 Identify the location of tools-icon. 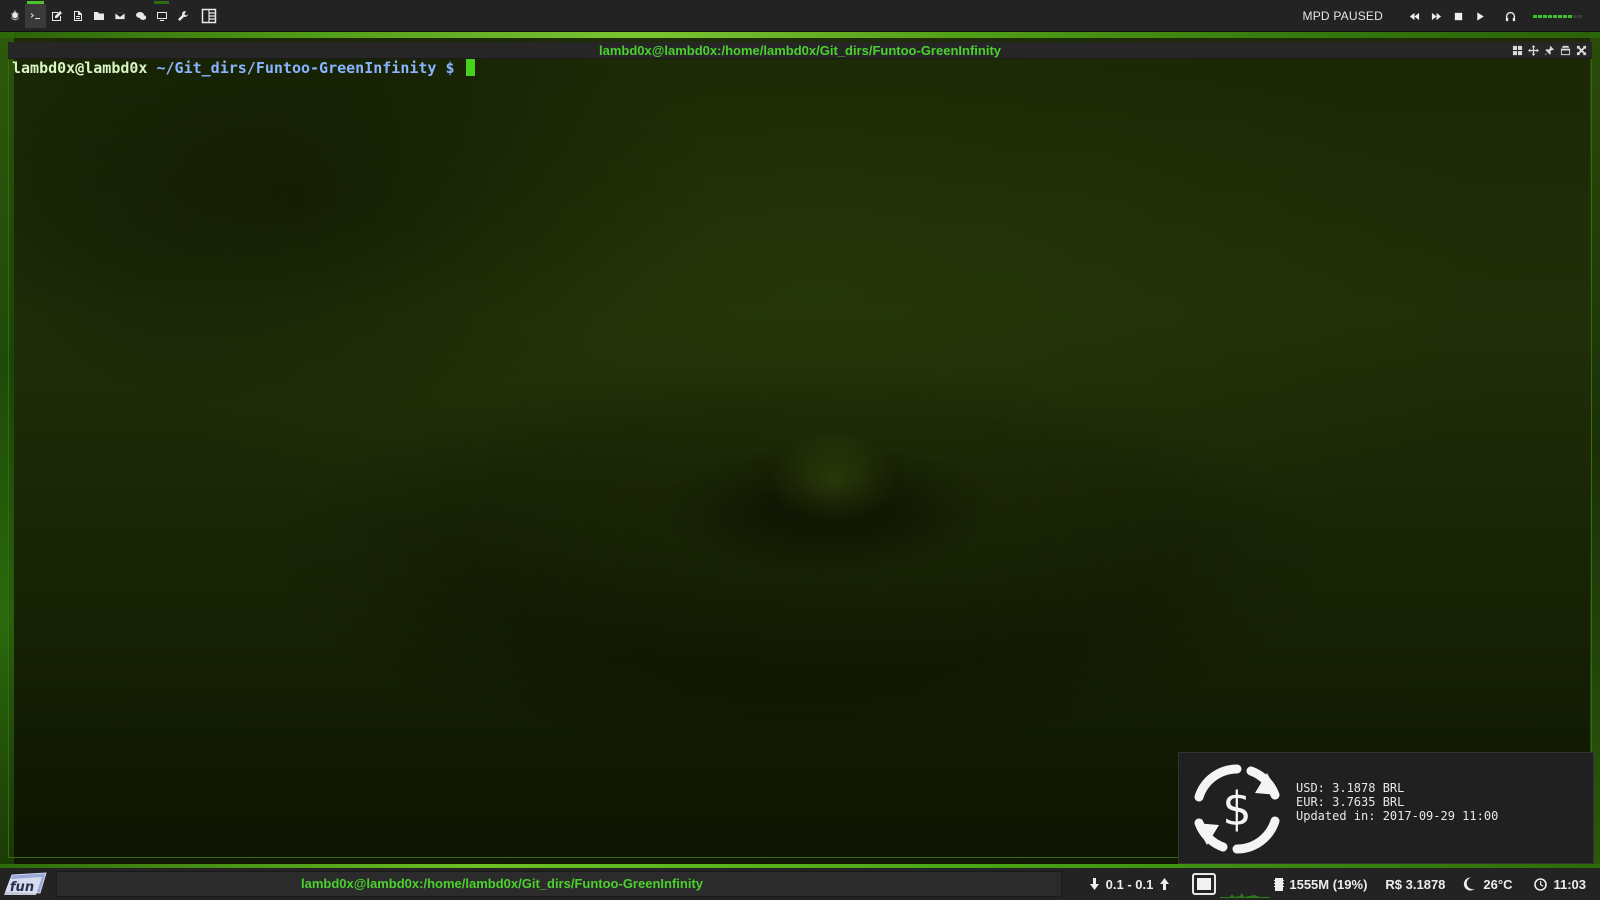
(182, 16).